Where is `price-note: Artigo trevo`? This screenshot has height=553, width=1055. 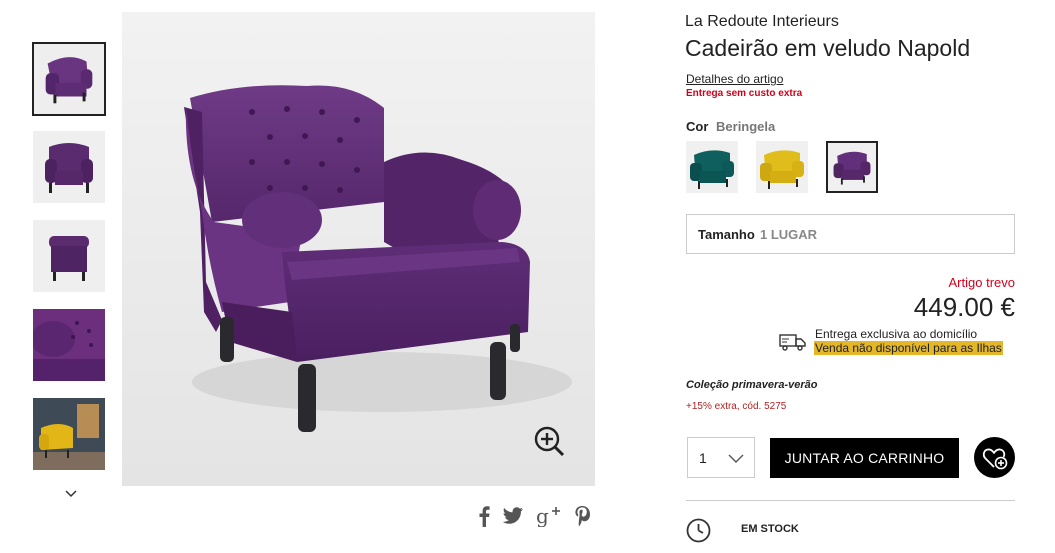
price-note: Artigo trevo is located at coordinates (981, 282).